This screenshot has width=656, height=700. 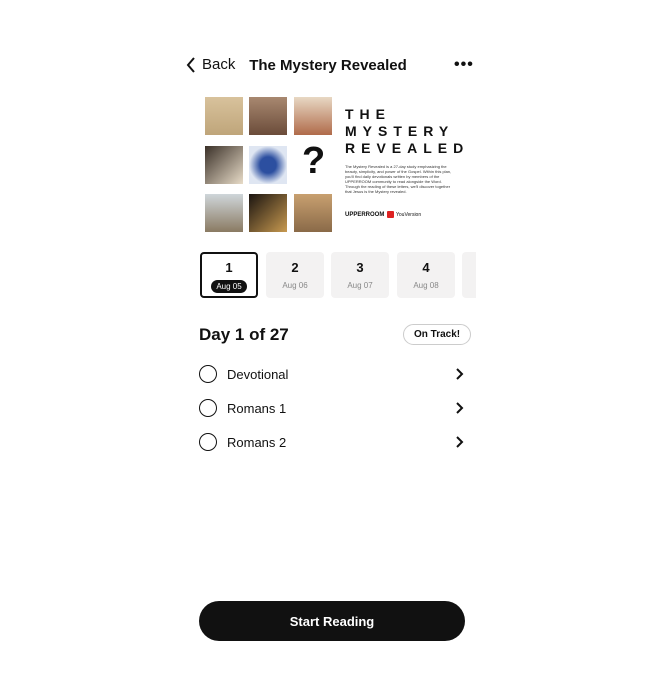 I want to click on youversion-logo: YouVersion, so click(x=404, y=214).